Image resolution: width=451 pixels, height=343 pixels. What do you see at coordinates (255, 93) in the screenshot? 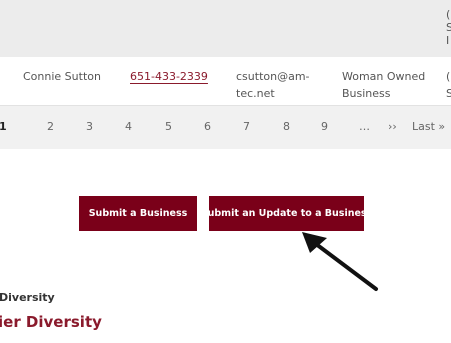
I see `email-line: tec.net` at bounding box center [255, 93].